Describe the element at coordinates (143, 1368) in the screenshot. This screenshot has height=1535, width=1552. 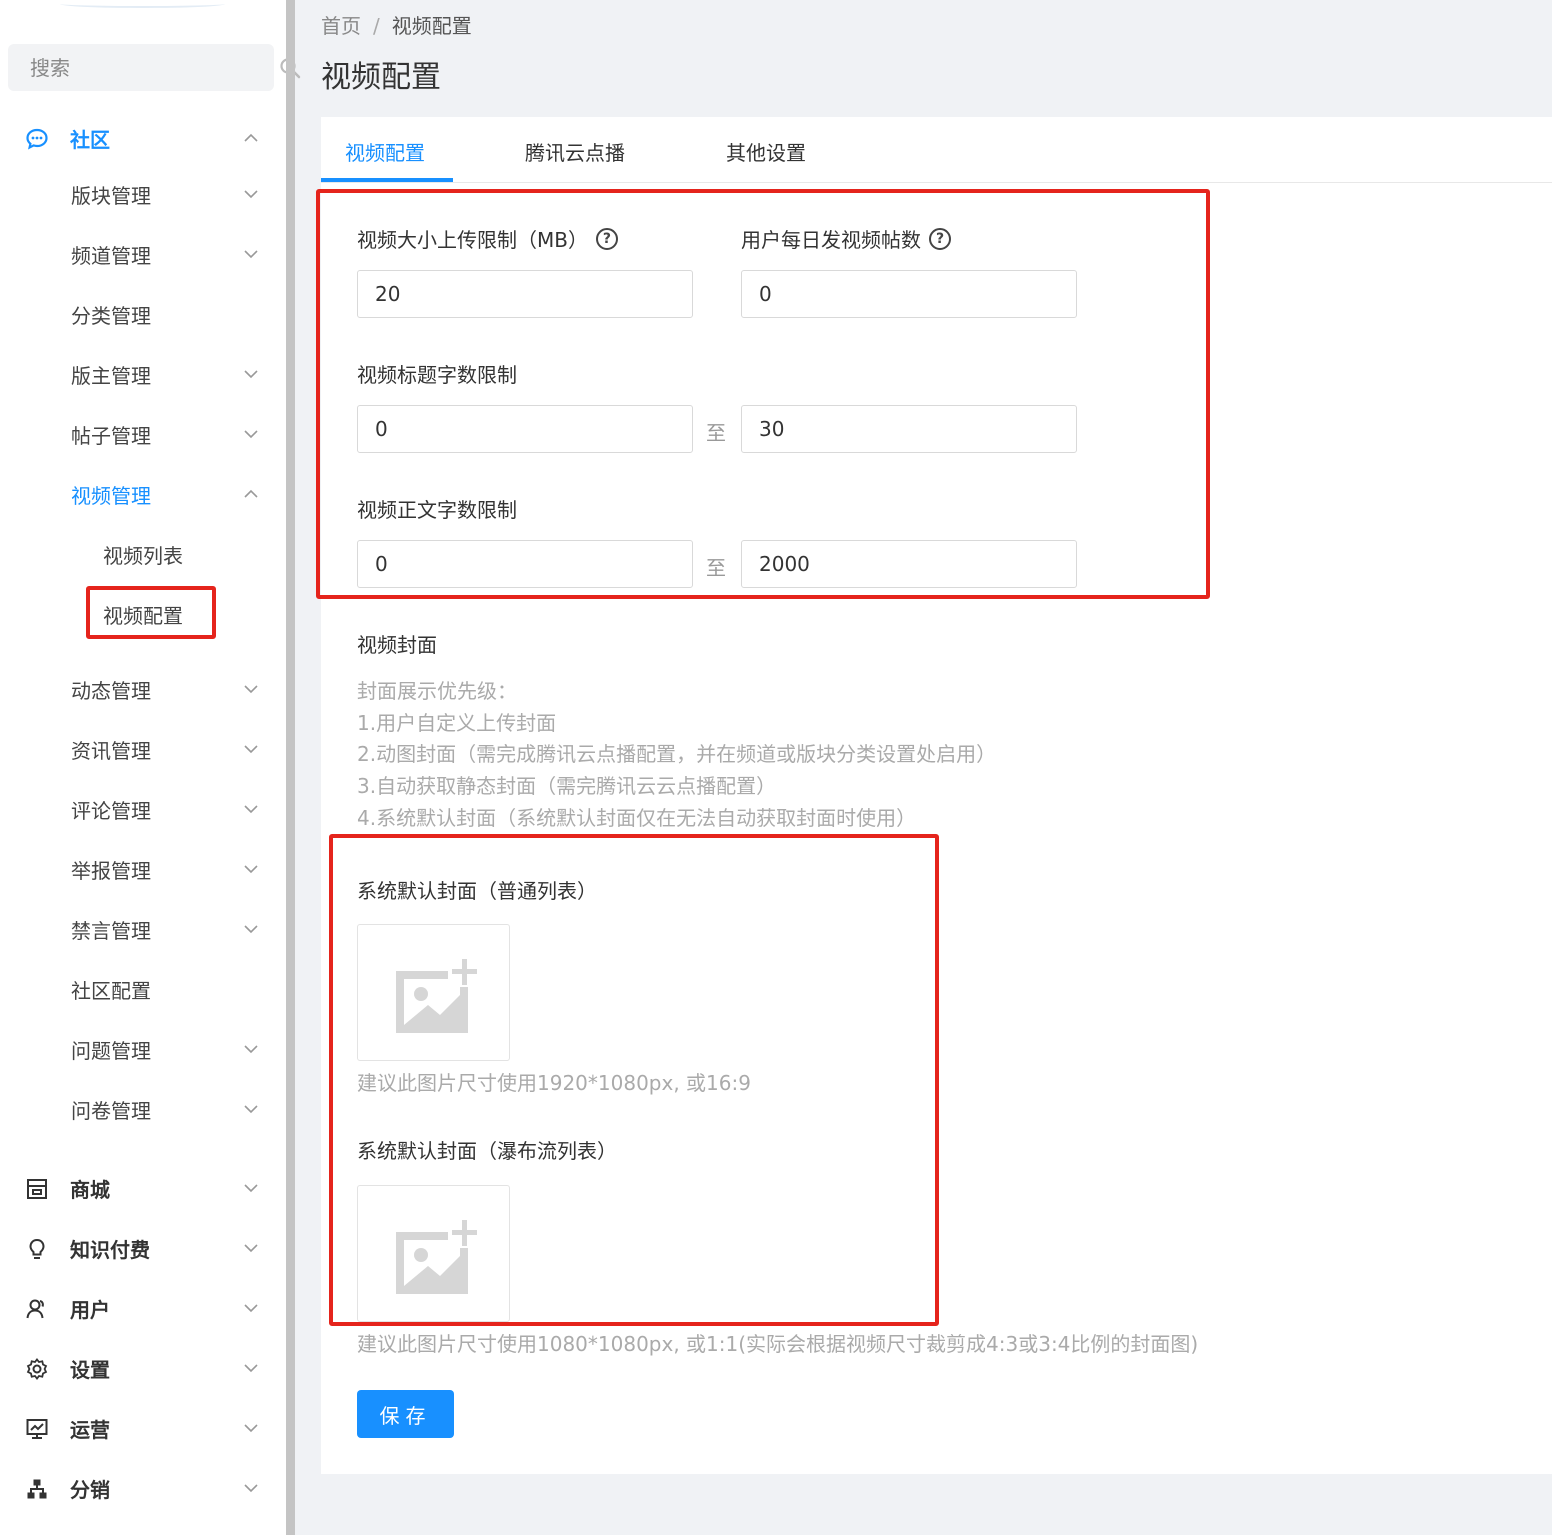
I see `sidebar-group-settings: 设置` at that location.